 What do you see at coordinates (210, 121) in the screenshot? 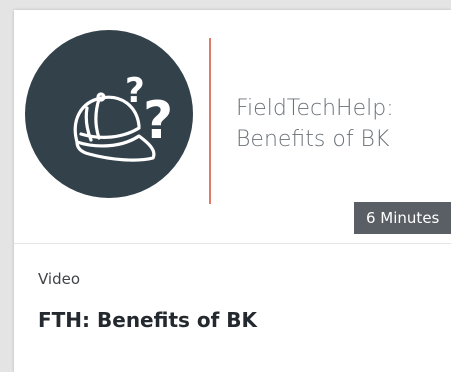
I see `thumbnail-divider` at bounding box center [210, 121].